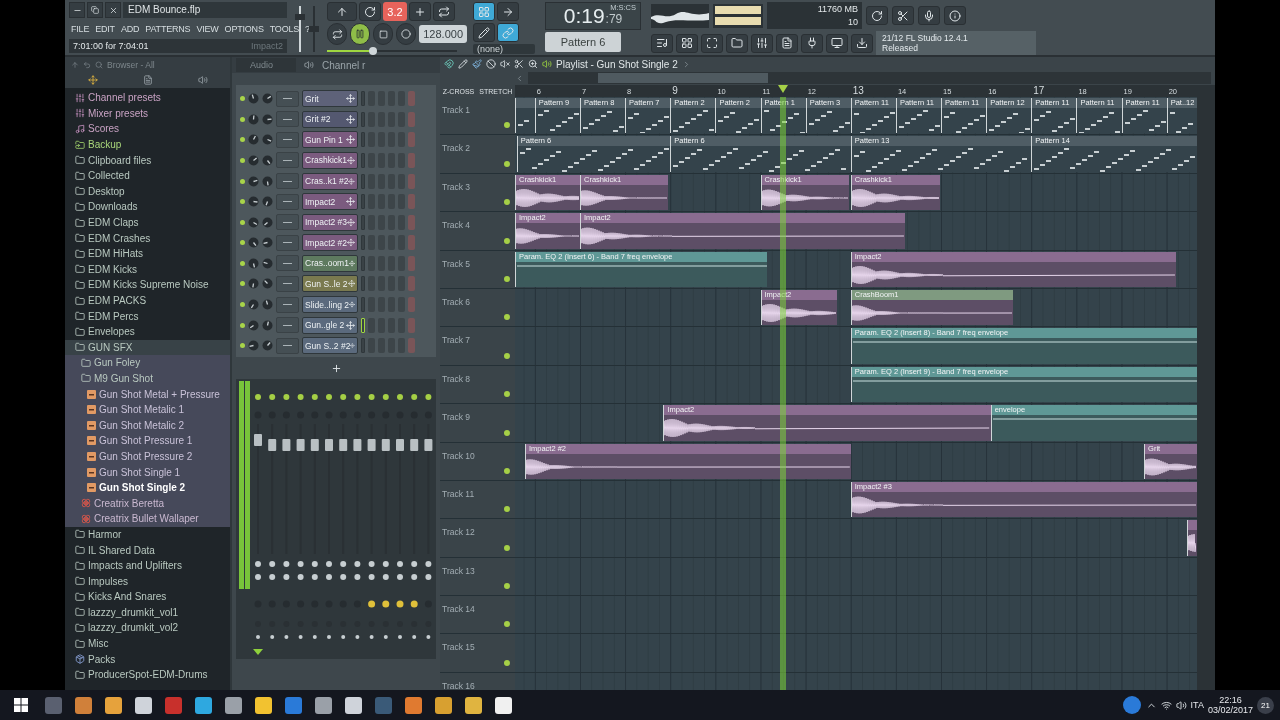  Describe the element at coordinates (147, 472) in the screenshot. I see `browser-item: Gun Shot Single 1` at that location.